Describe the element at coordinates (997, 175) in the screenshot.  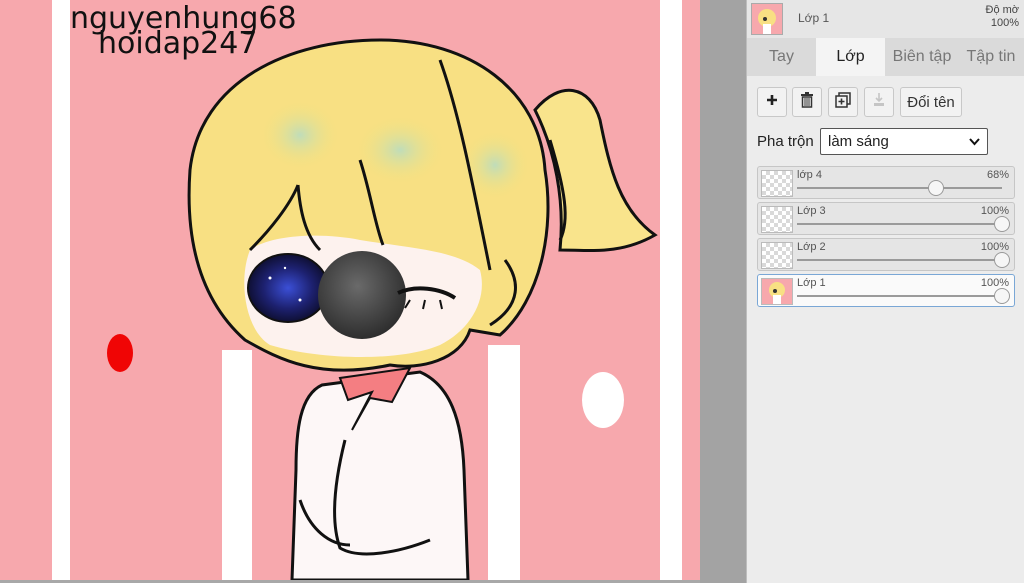
I see `layer-opacity: 68%` at that location.